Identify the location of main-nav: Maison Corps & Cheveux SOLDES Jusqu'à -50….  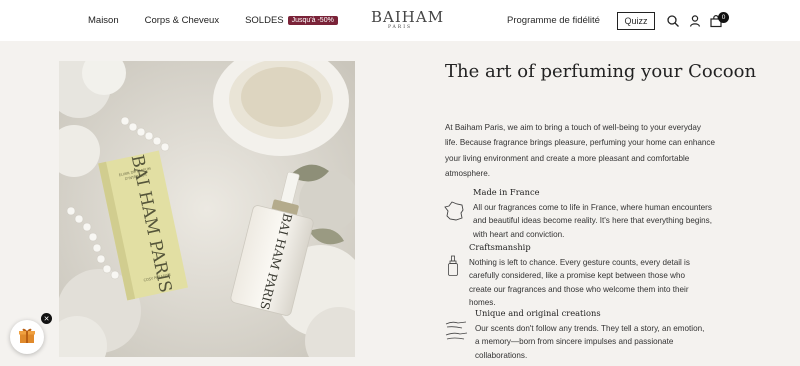
(226, 20).